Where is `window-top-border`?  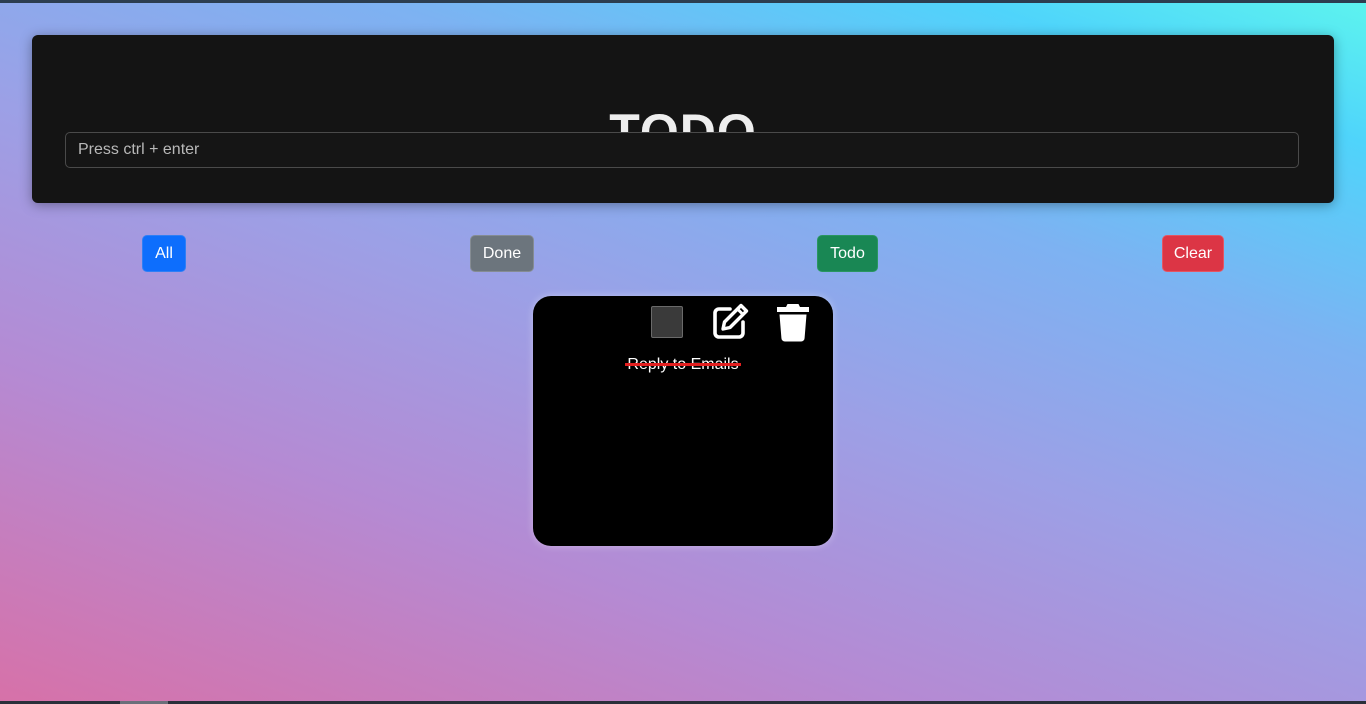
window-top-border is located at coordinates (683, 1).